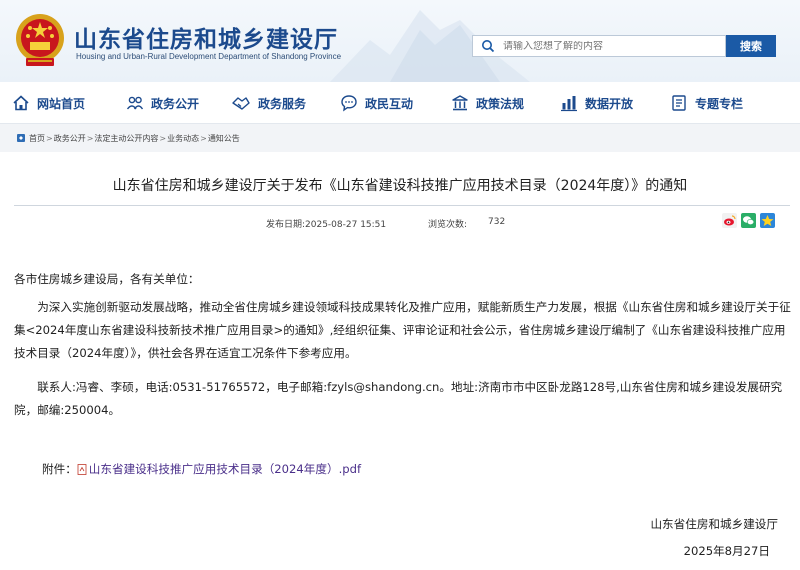 This screenshot has width=800, height=570. I want to click on wechat-icon, so click(748, 220).